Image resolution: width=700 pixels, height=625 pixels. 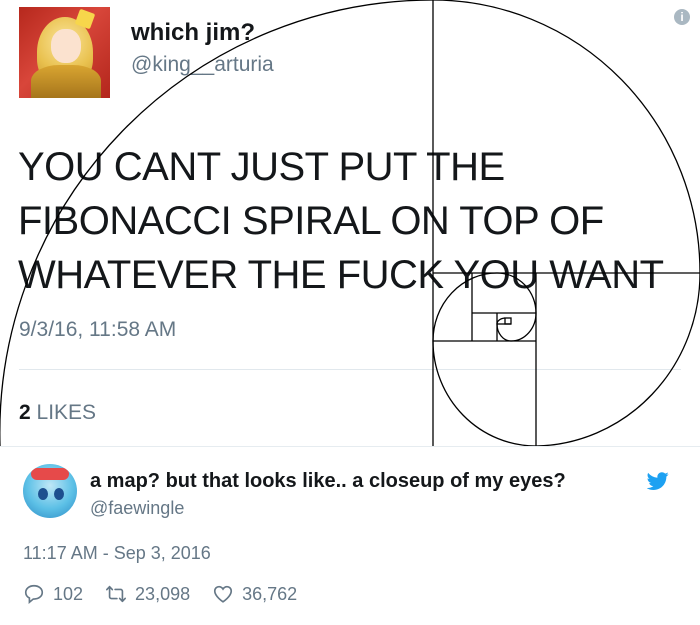 What do you see at coordinates (25, 412) in the screenshot?
I see `likes-number: 2` at bounding box center [25, 412].